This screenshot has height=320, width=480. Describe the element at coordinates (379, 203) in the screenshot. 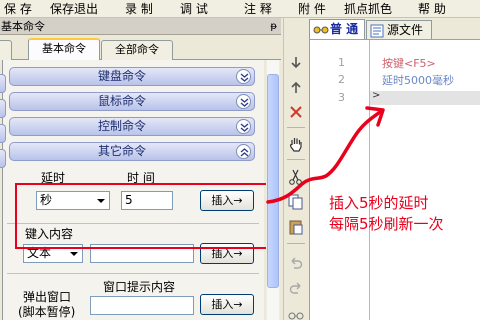

I see `annotation-line-1: 插入5秒的延时` at that location.